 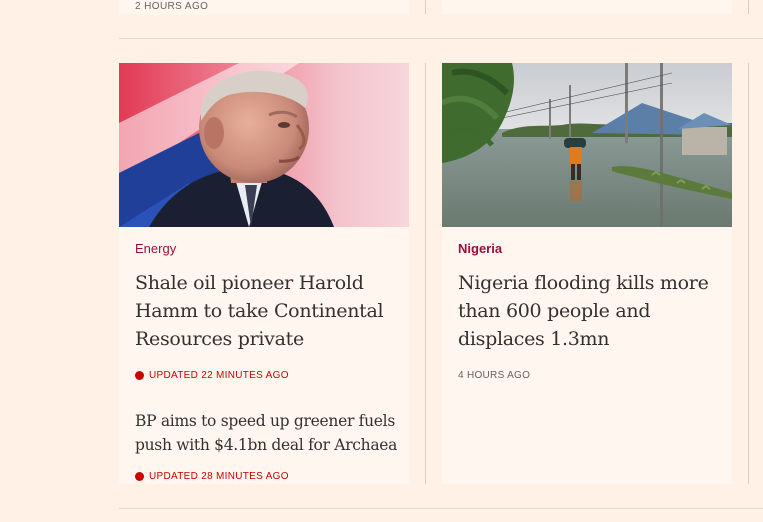 I want to click on nigeria-flood-photo, so click(x=587, y=145).